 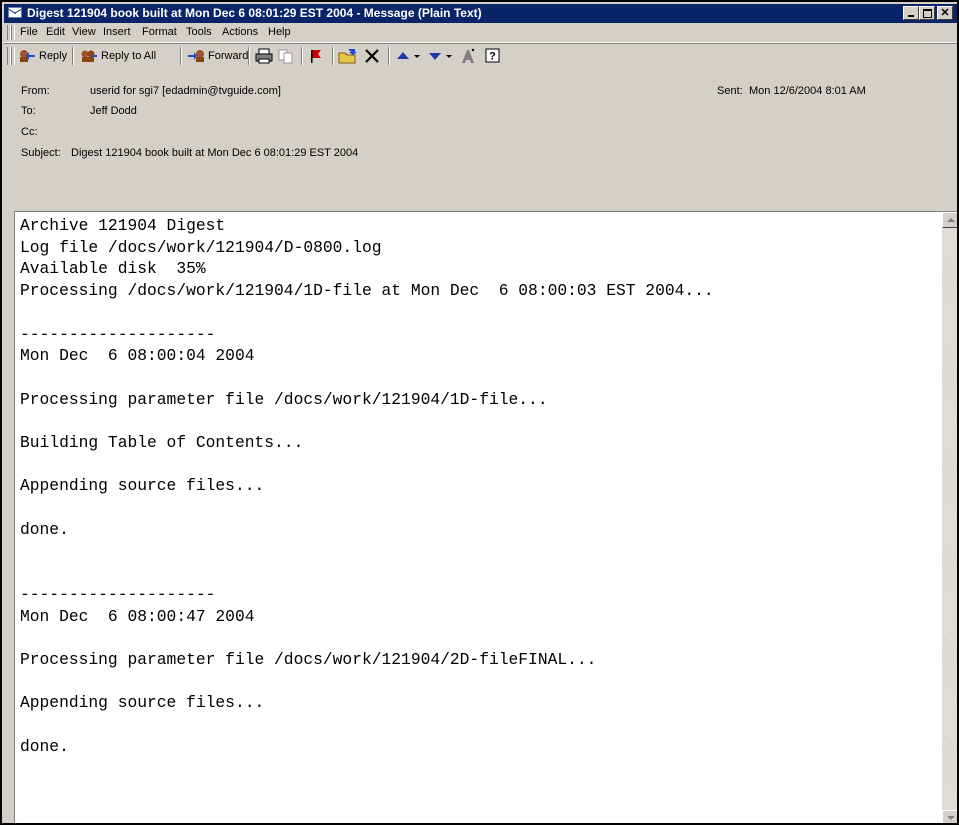 I want to click on forward-icon, so click(x=196, y=56).